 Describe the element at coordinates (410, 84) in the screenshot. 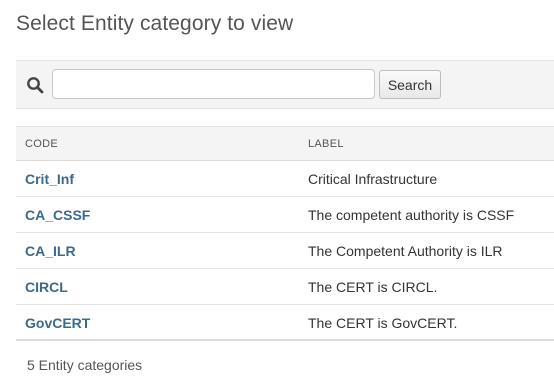

I see `search-button: Search` at that location.